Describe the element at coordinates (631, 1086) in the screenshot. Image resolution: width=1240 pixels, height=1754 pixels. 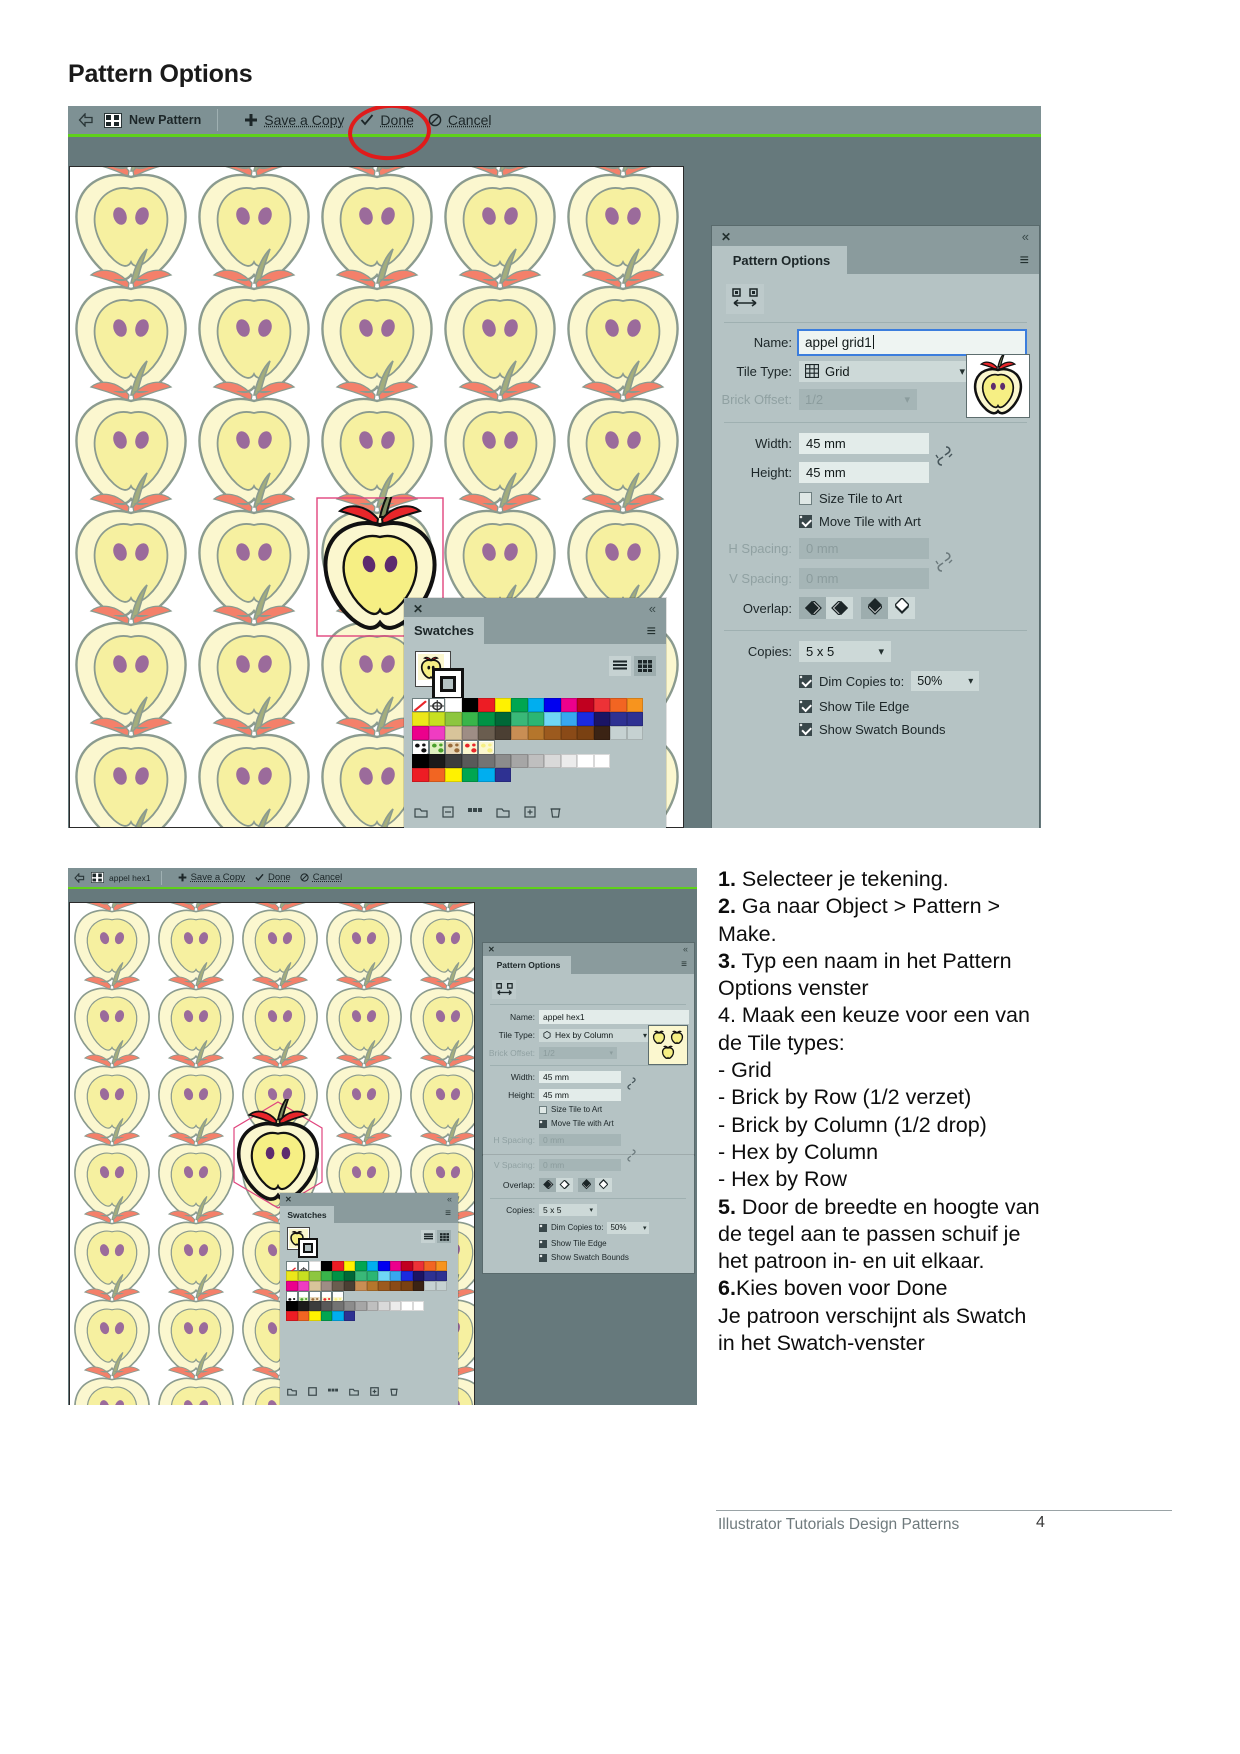
I see `broken-link-icon` at that location.